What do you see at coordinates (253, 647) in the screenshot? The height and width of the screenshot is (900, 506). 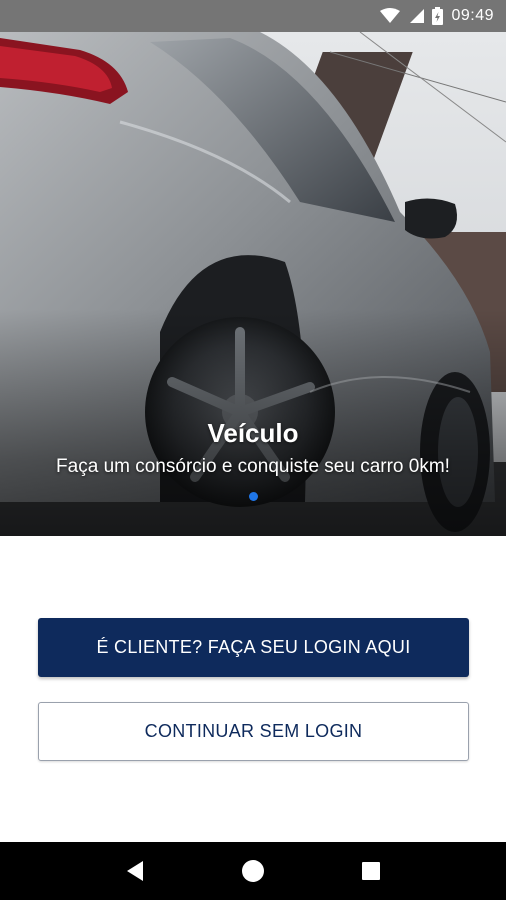 I see `login-button: É CLIENTE? FAÇA SEU LOGIN AQUI` at bounding box center [253, 647].